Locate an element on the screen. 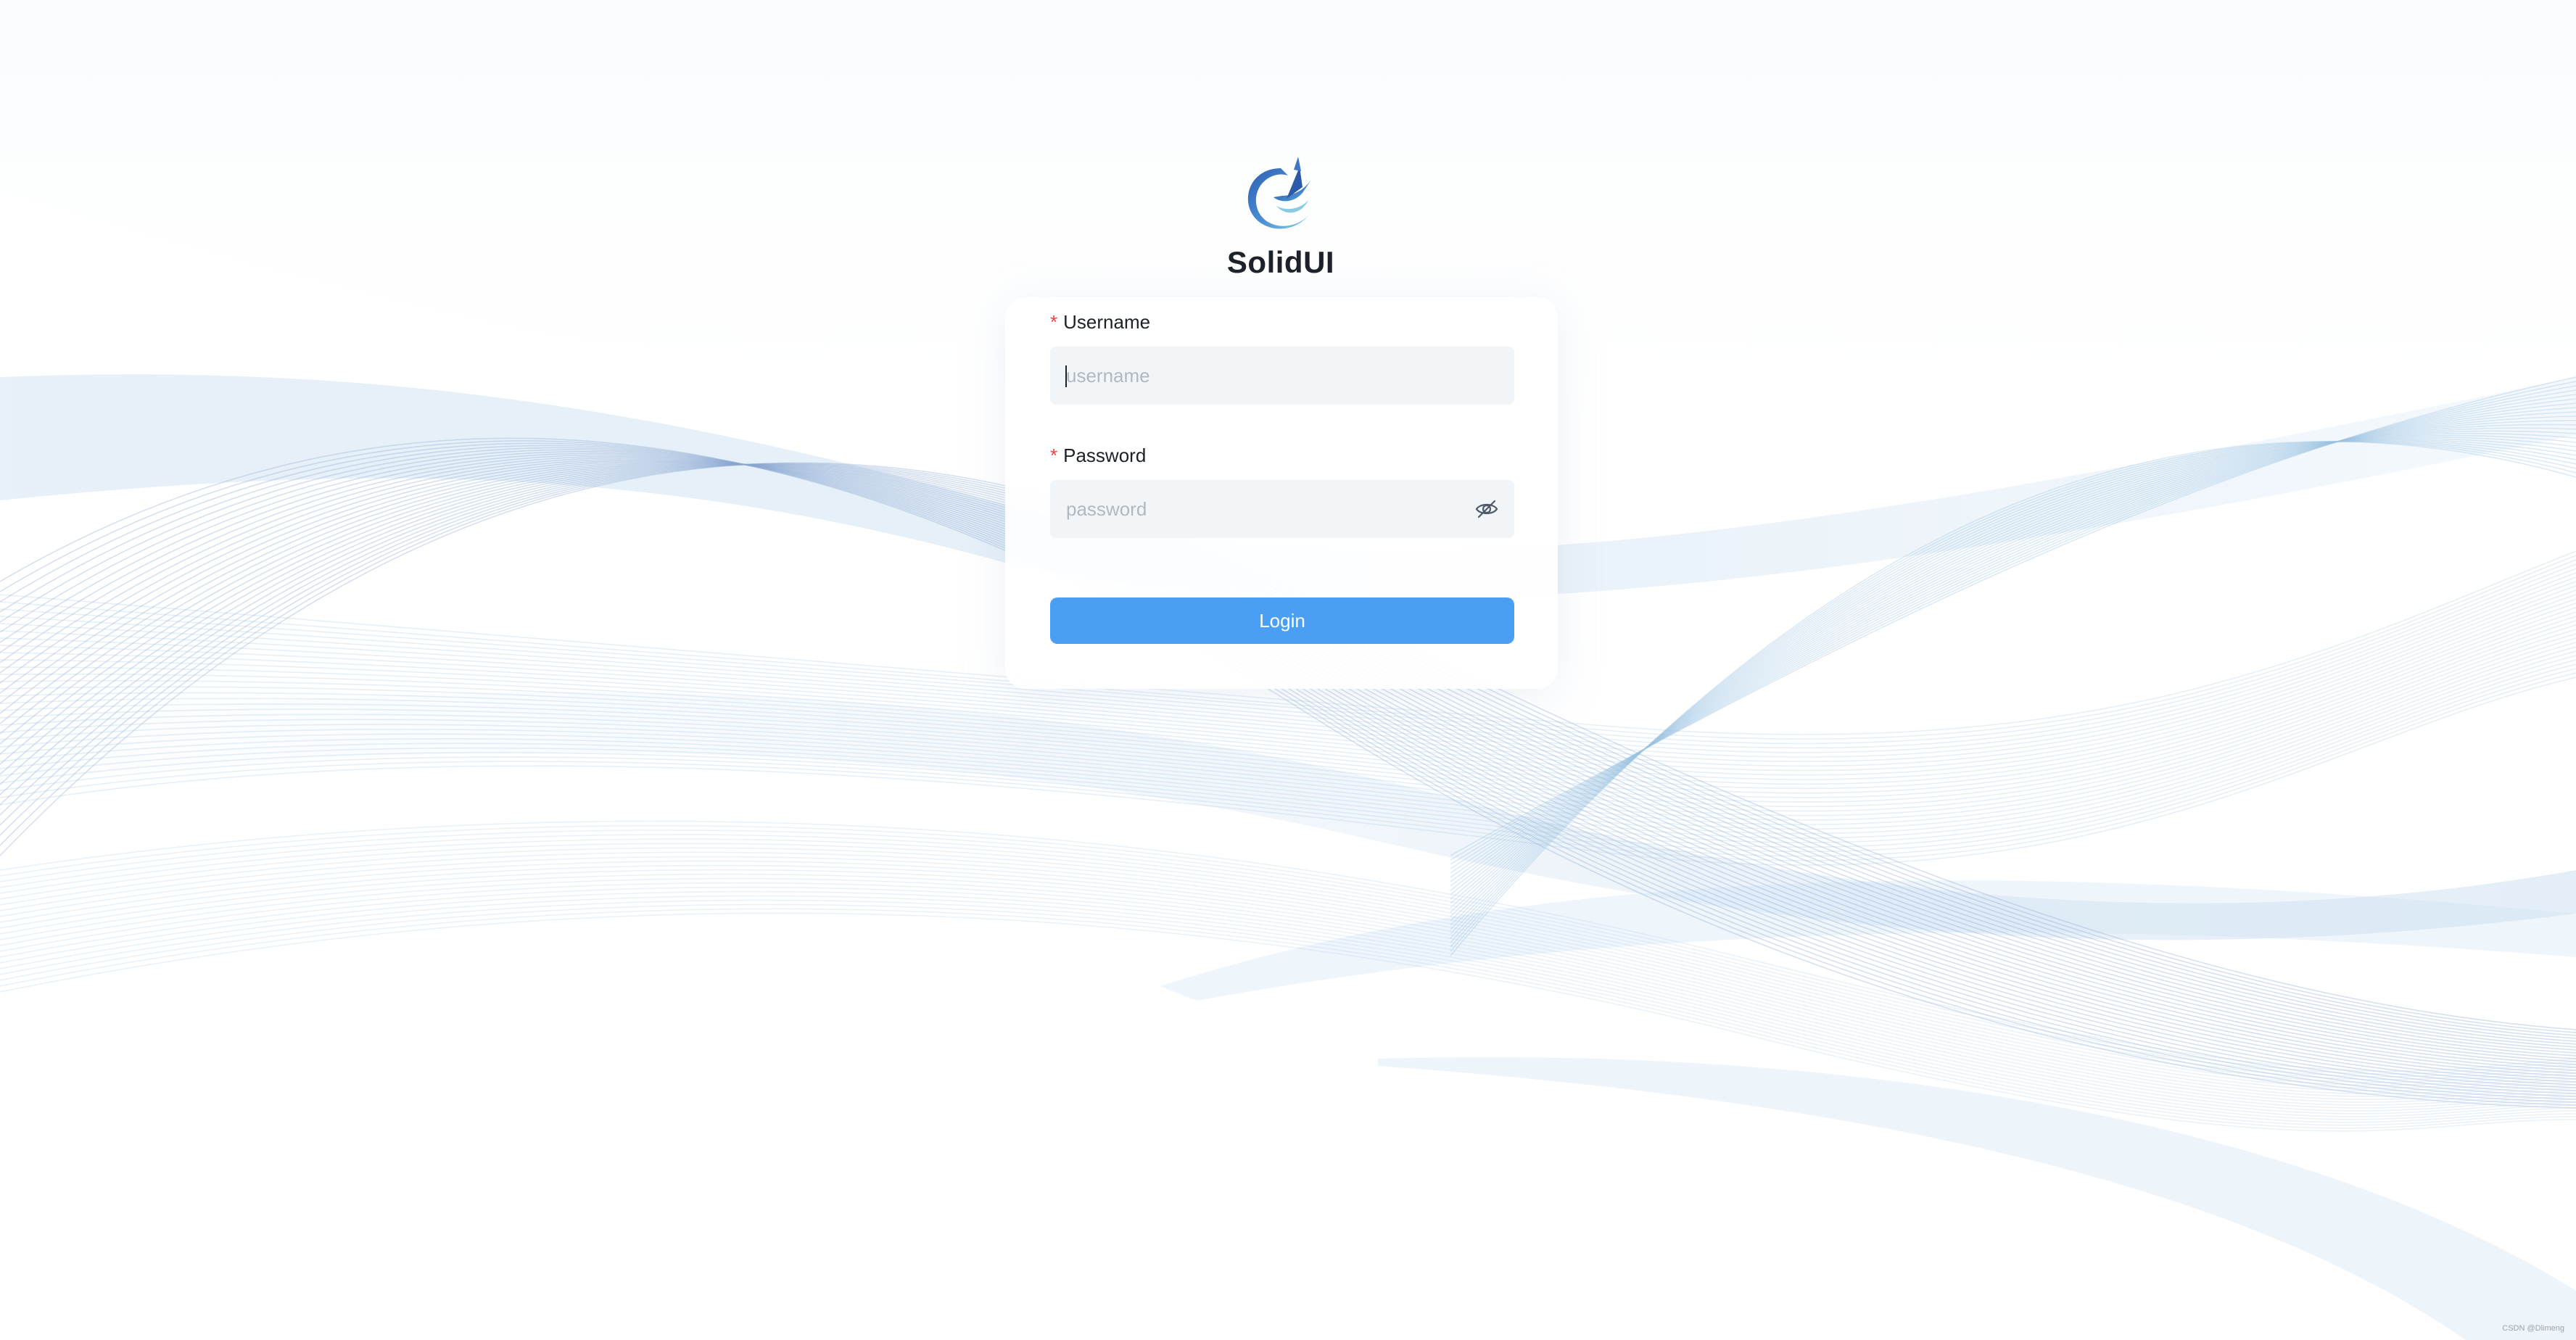 The height and width of the screenshot is (1340, 2576). username-label-text: Username is located at coordinates (1107, 322).